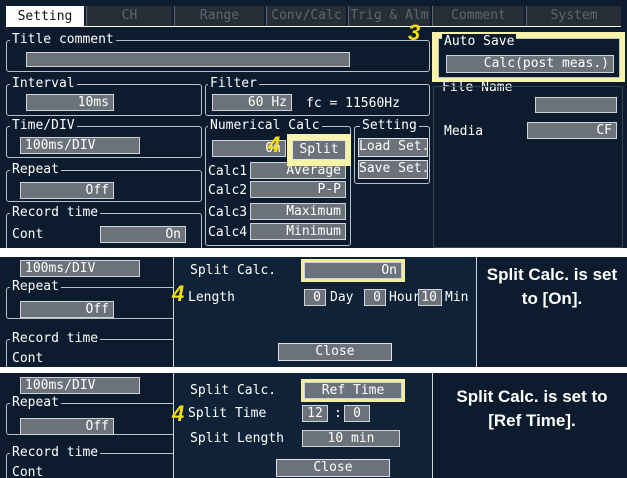 The image size is (627, 478). I want to click on split-time-min-field: 0, so click(357, 413).